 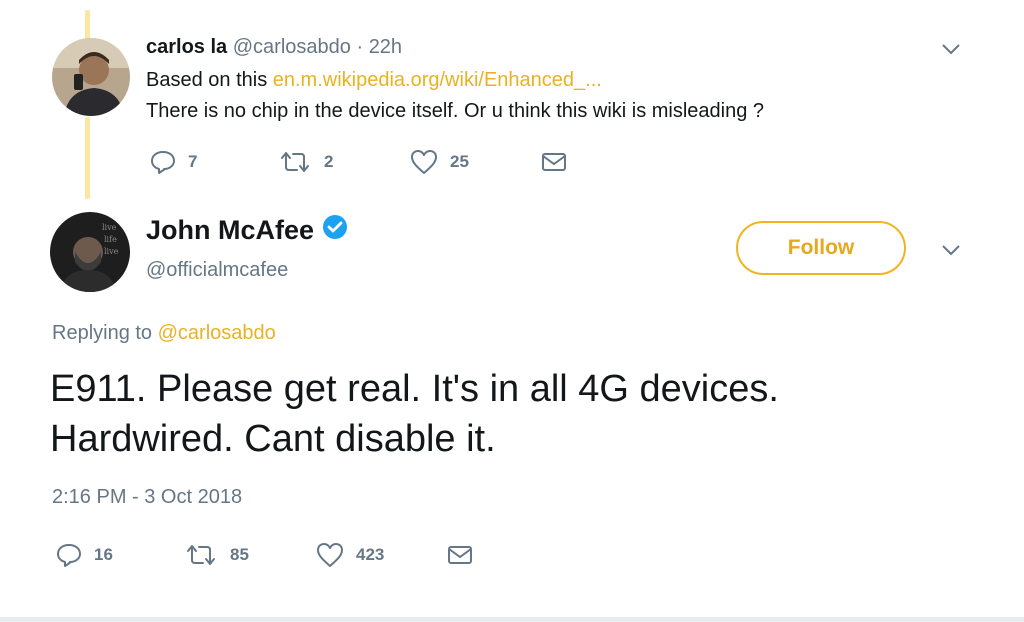 What do you see at coordinates (103, 554) in the screenshot?
I see `tweet-reply-count: 16` at bounding box center [103, 554].